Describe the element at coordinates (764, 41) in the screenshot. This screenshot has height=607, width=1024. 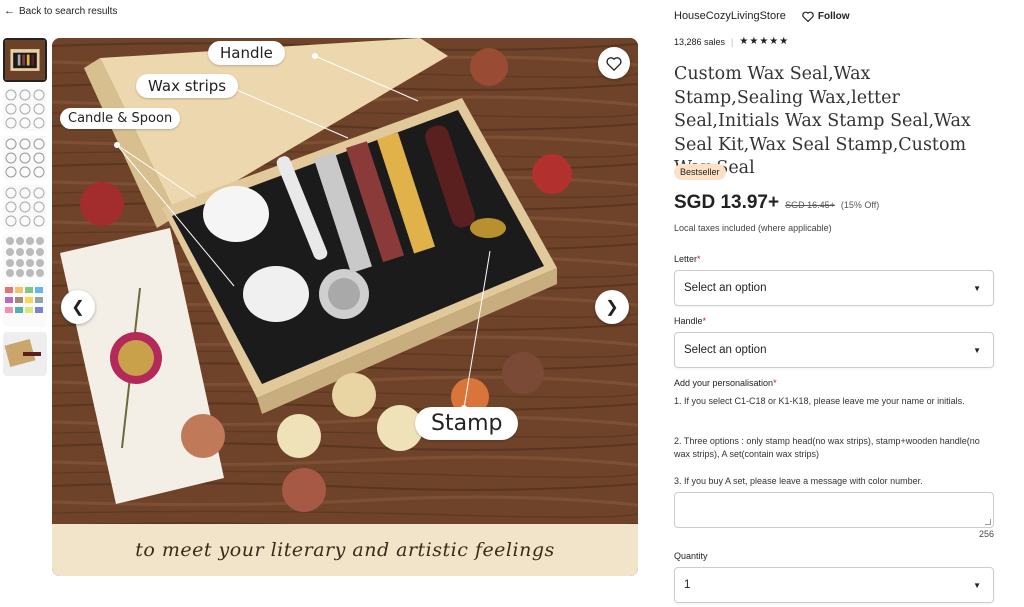
I see `rating-stars: ★★★★★` at that location.